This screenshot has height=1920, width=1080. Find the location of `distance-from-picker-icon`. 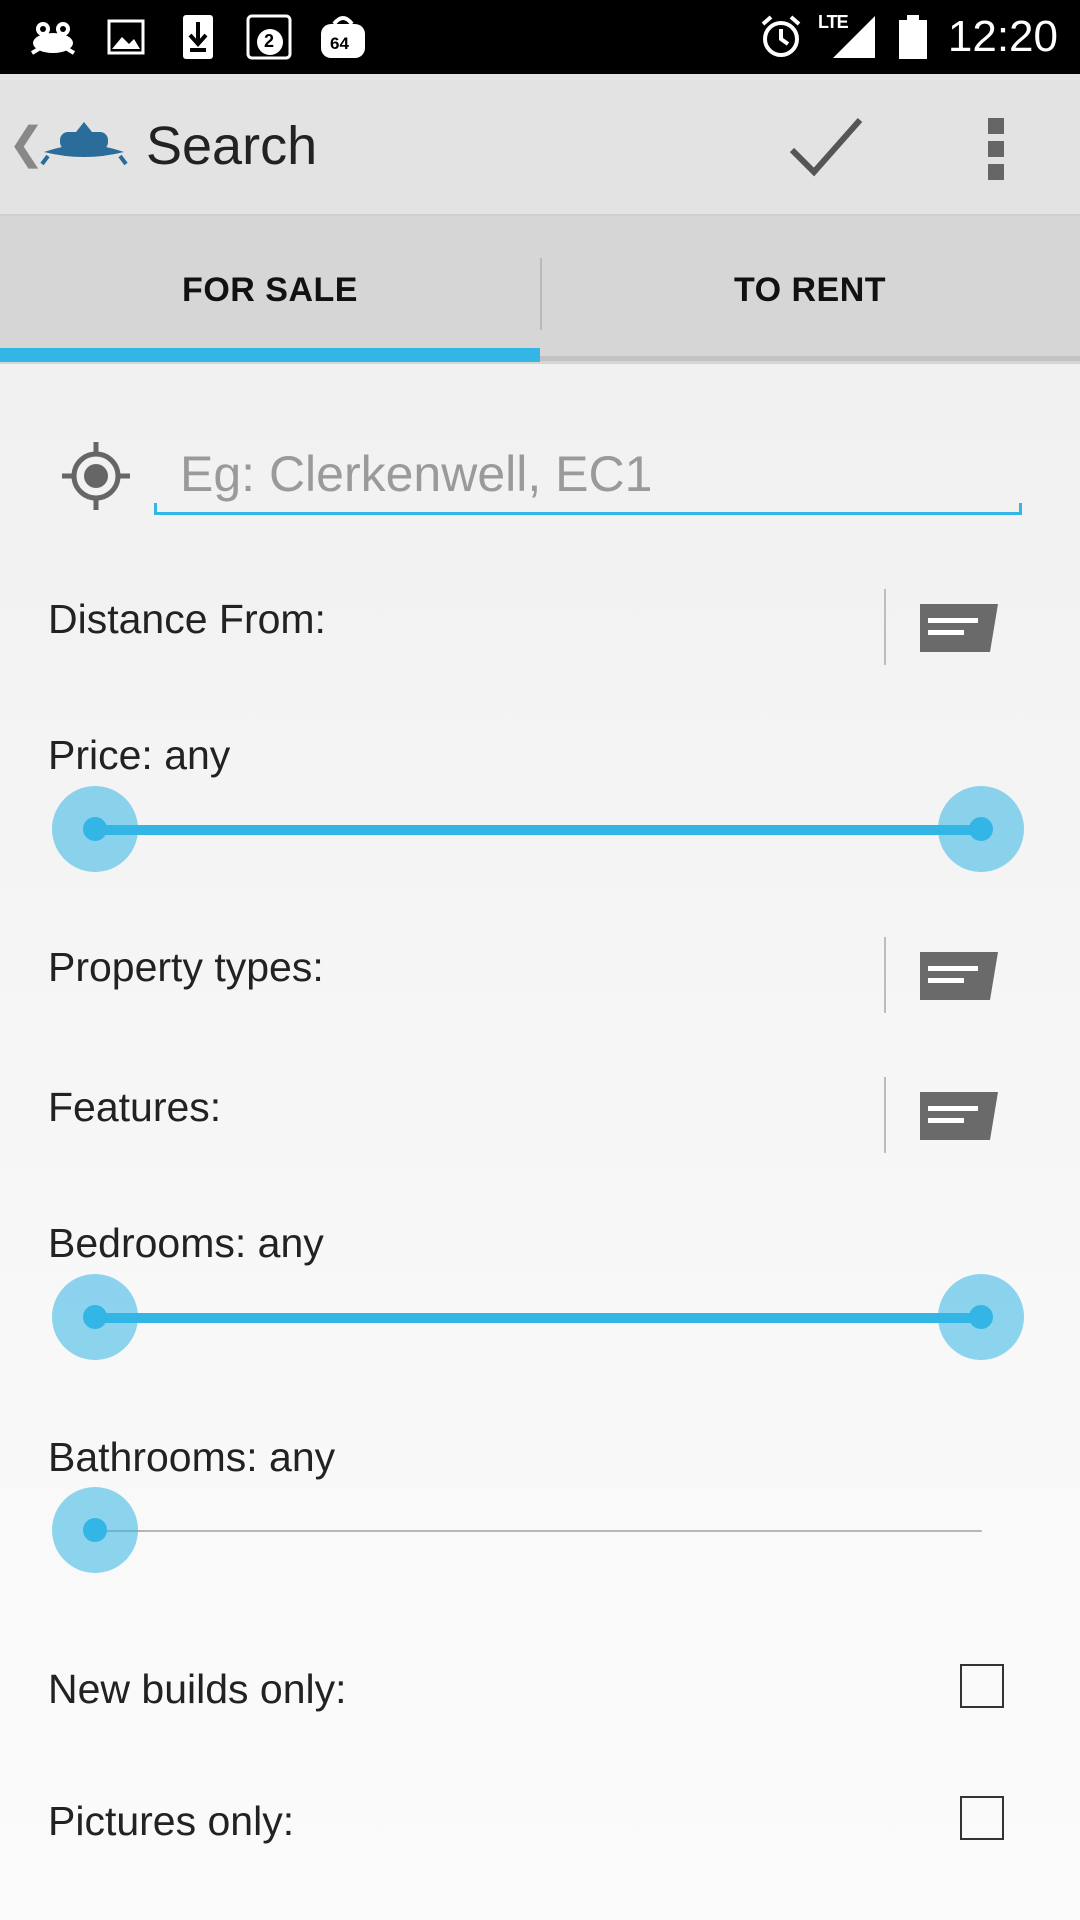

distance-from-picker-icon is located at coordinates (959, 629).